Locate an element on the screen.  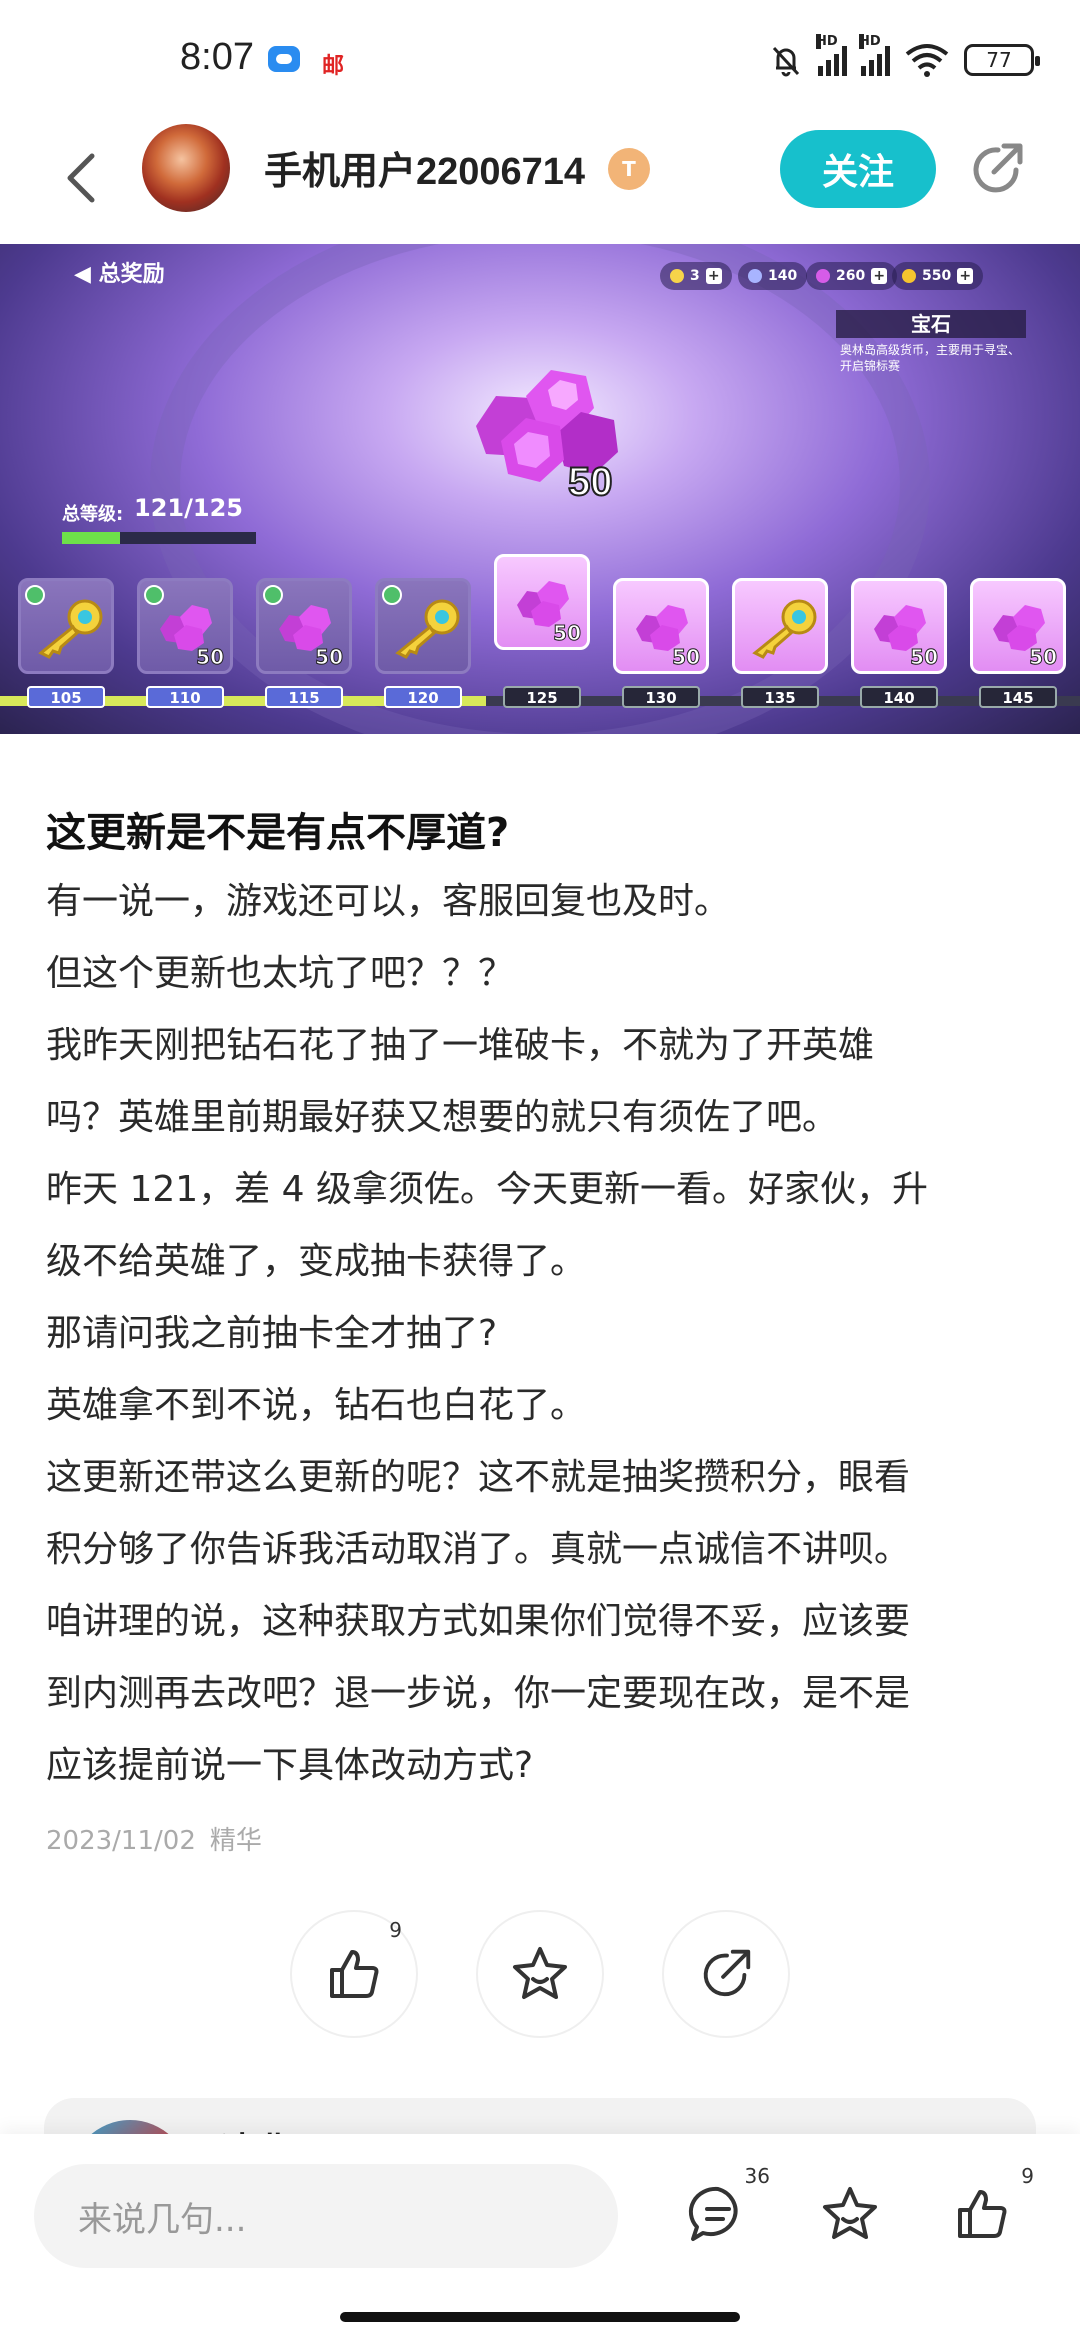
total-rewards-back: ◀ 总奖励 is located at coordinates (119, 274).